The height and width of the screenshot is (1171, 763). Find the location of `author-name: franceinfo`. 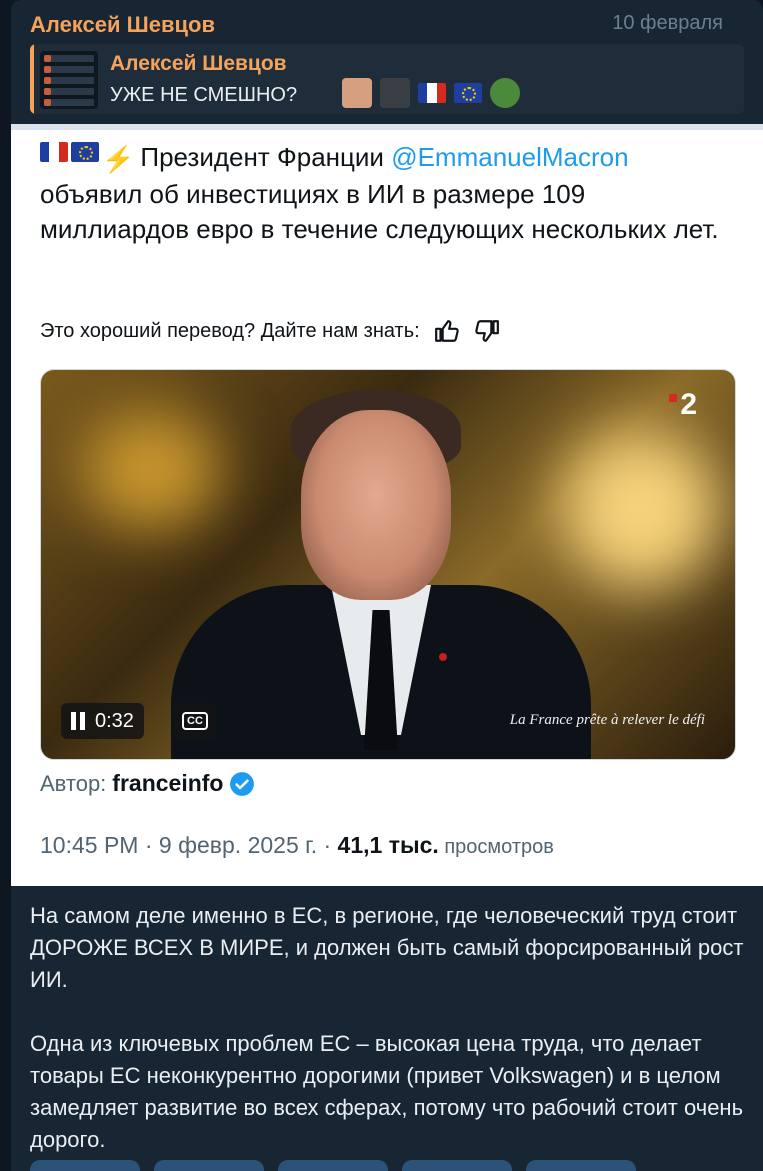

author-name: franceinfo is located at coordinates (167, 783).